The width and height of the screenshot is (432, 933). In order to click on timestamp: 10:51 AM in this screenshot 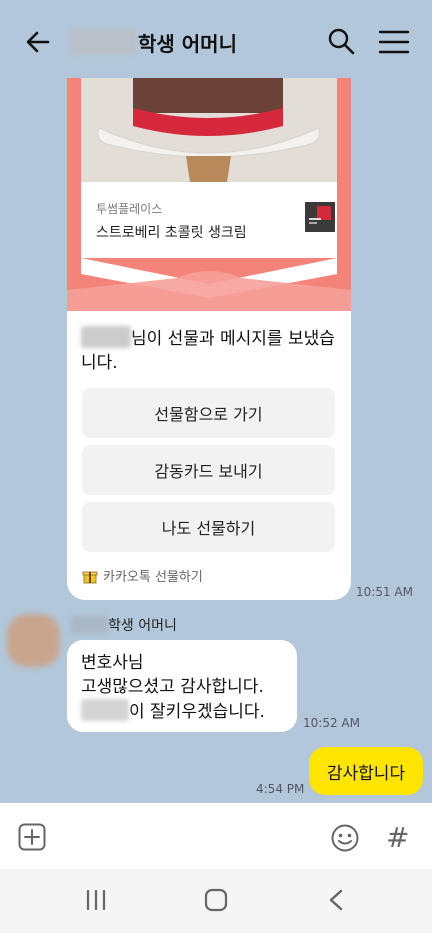, I will do `click(384, 592)`.